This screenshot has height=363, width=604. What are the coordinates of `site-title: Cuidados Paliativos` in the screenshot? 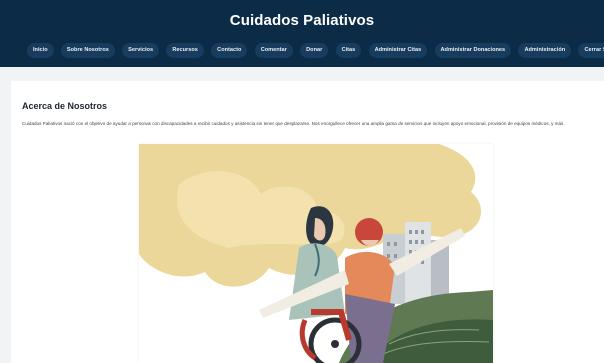 It's located at (302, 20).